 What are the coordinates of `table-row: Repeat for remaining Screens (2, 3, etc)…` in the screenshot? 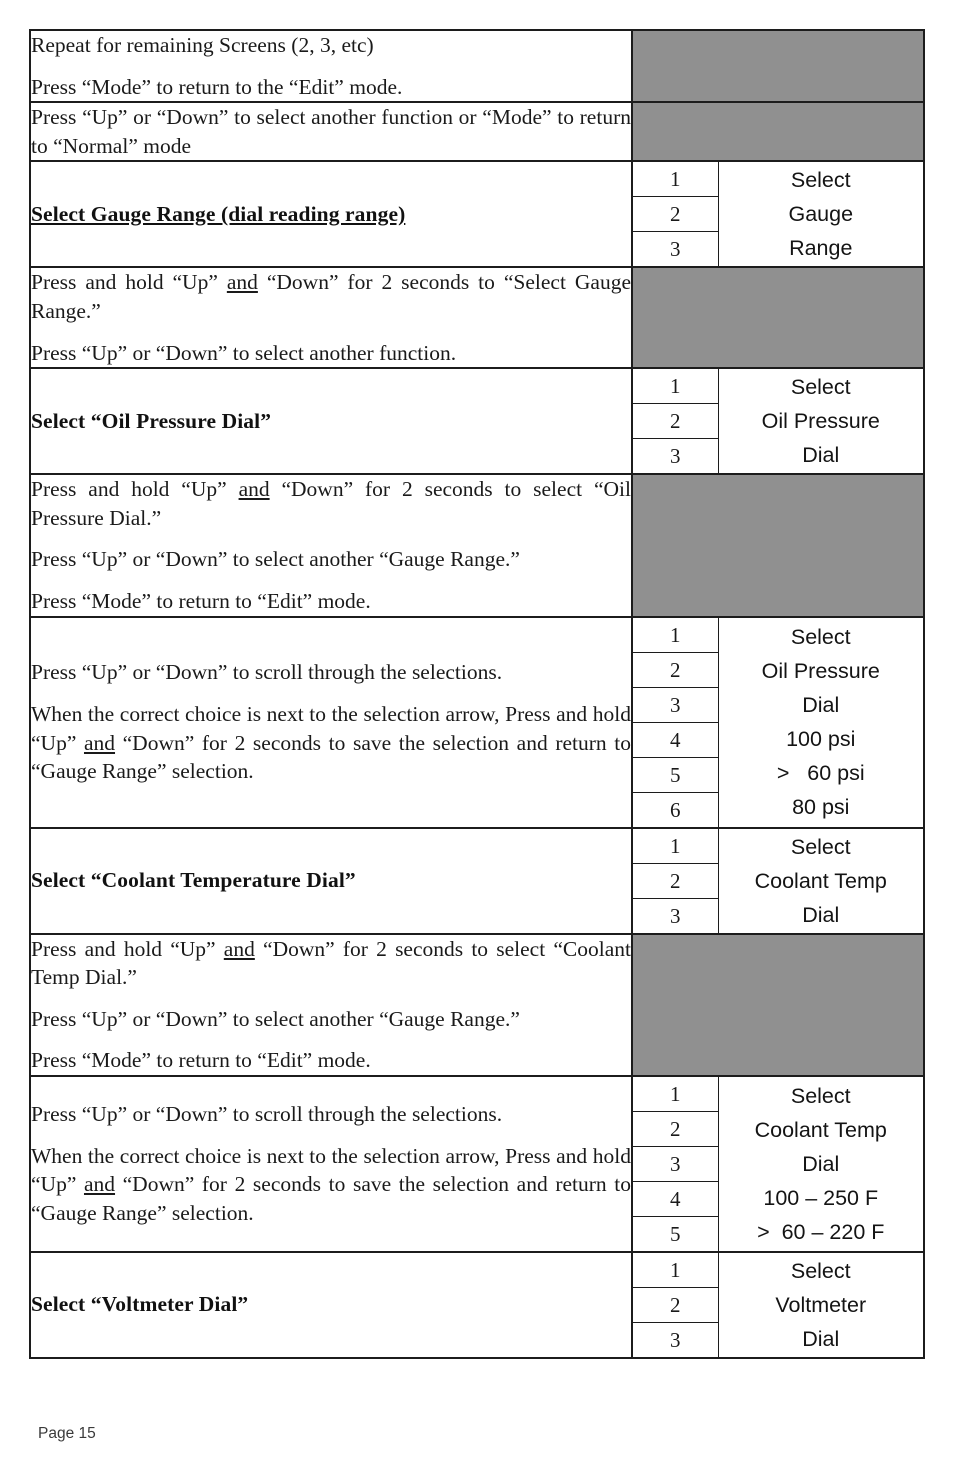 It's located at (477, 66).